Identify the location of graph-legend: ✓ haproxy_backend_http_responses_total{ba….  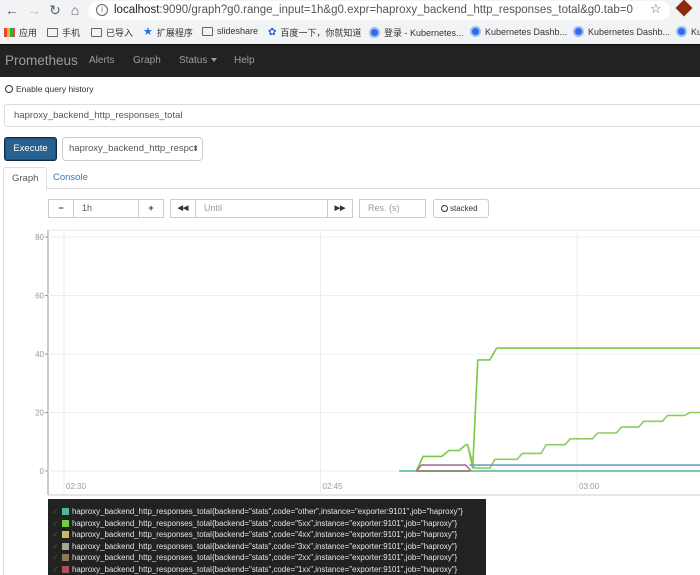
(267, 537).